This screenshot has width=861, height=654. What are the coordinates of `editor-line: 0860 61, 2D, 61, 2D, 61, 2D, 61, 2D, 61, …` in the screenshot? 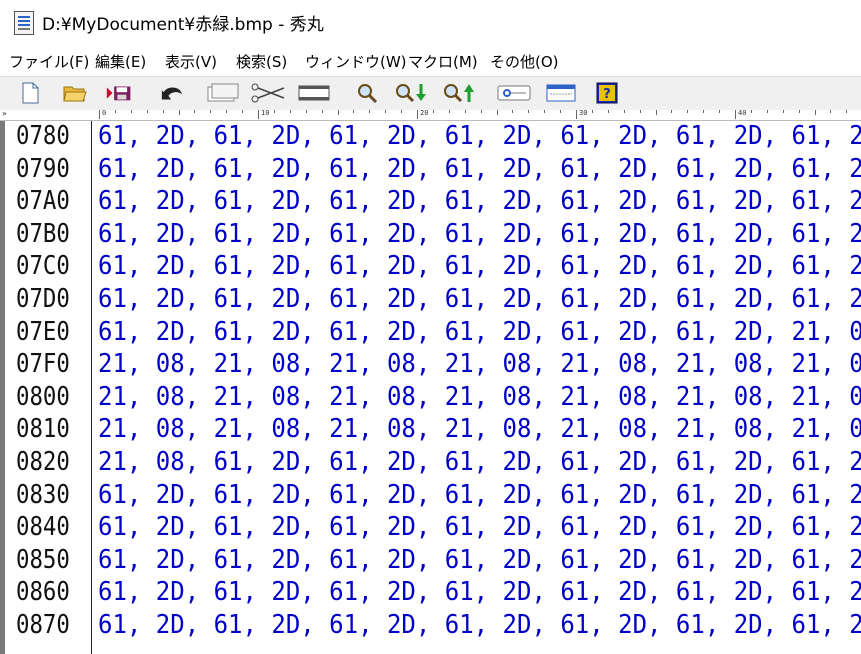 It's located at (430, 593).